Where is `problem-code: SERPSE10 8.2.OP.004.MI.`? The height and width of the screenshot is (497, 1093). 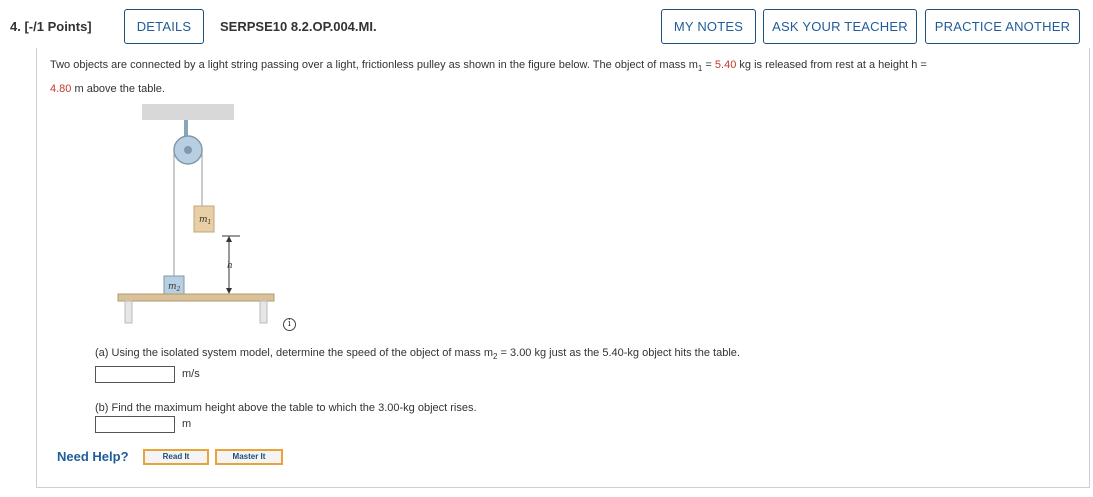 problem-code: SERPSE10 8.2.OP.004.MI. is located at coordinates (298, 26).